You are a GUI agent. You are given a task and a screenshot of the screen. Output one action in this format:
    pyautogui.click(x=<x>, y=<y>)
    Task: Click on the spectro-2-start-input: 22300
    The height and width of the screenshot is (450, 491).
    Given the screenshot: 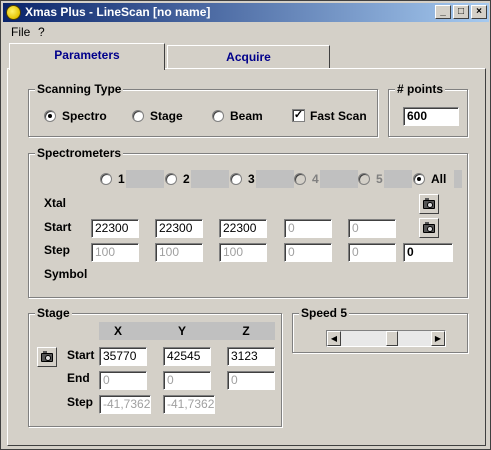 What is the action you would take?
    pyautogui.click(x=179, y=228)
    